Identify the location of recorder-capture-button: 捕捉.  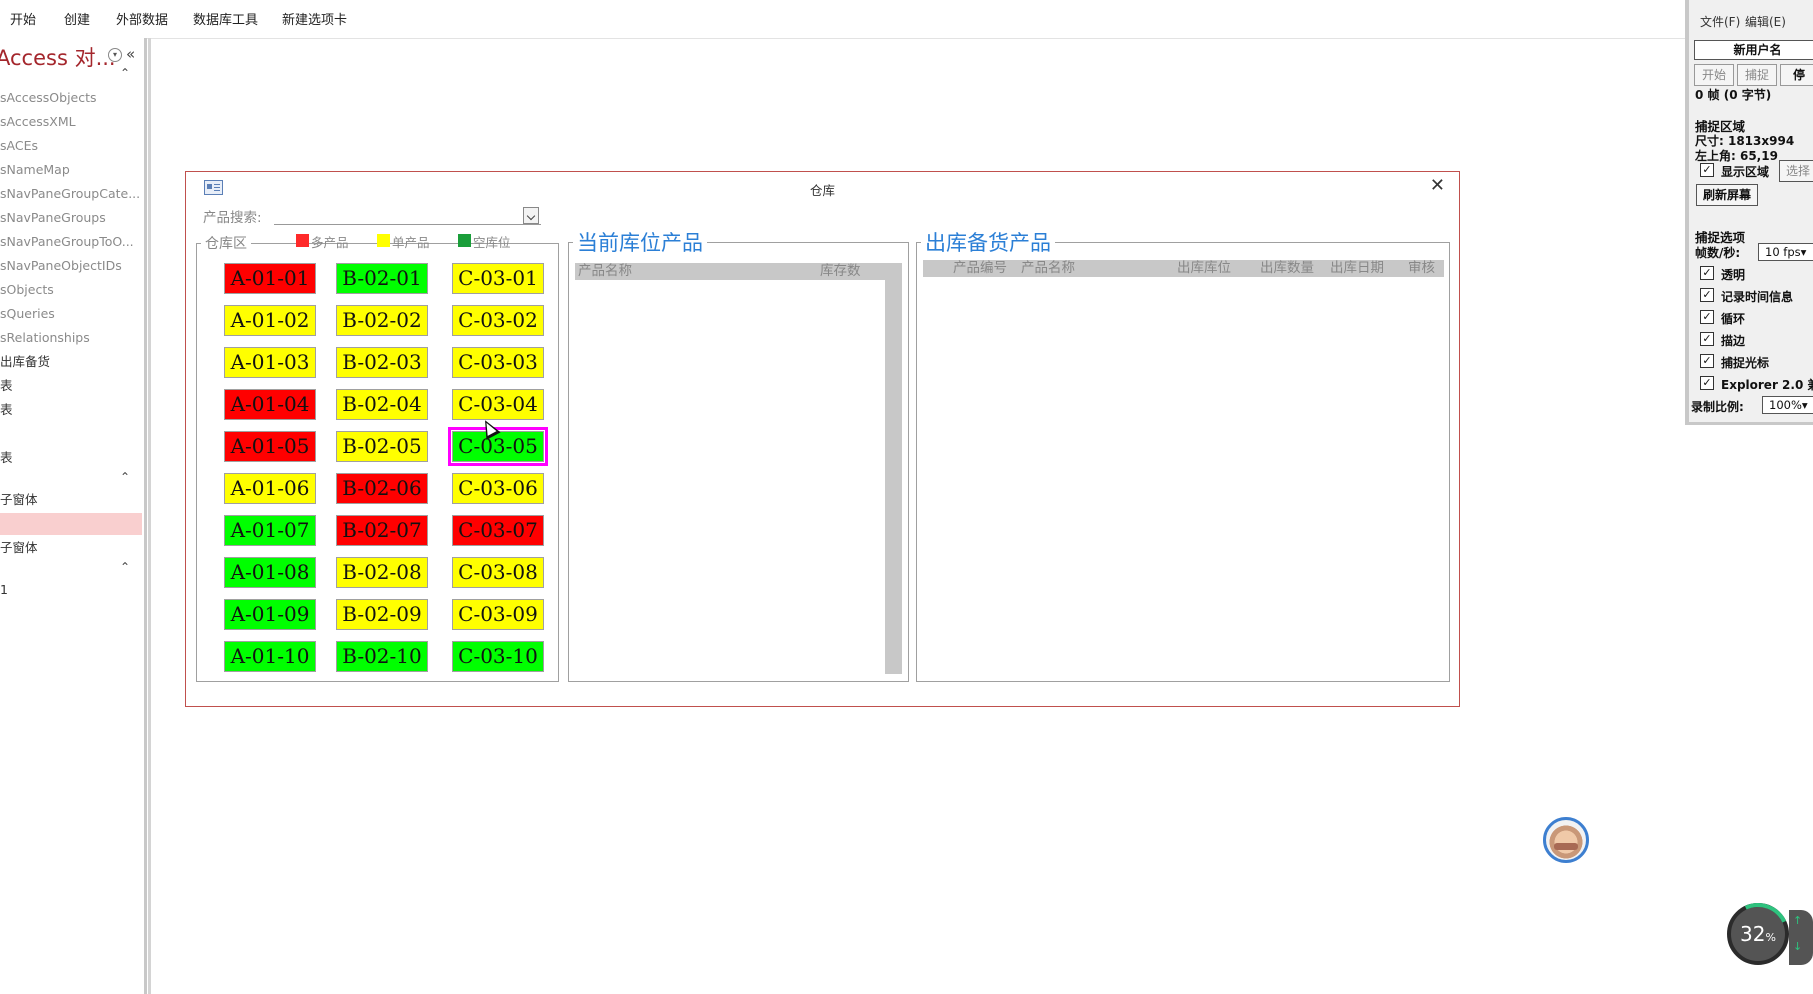
(1757, 75).